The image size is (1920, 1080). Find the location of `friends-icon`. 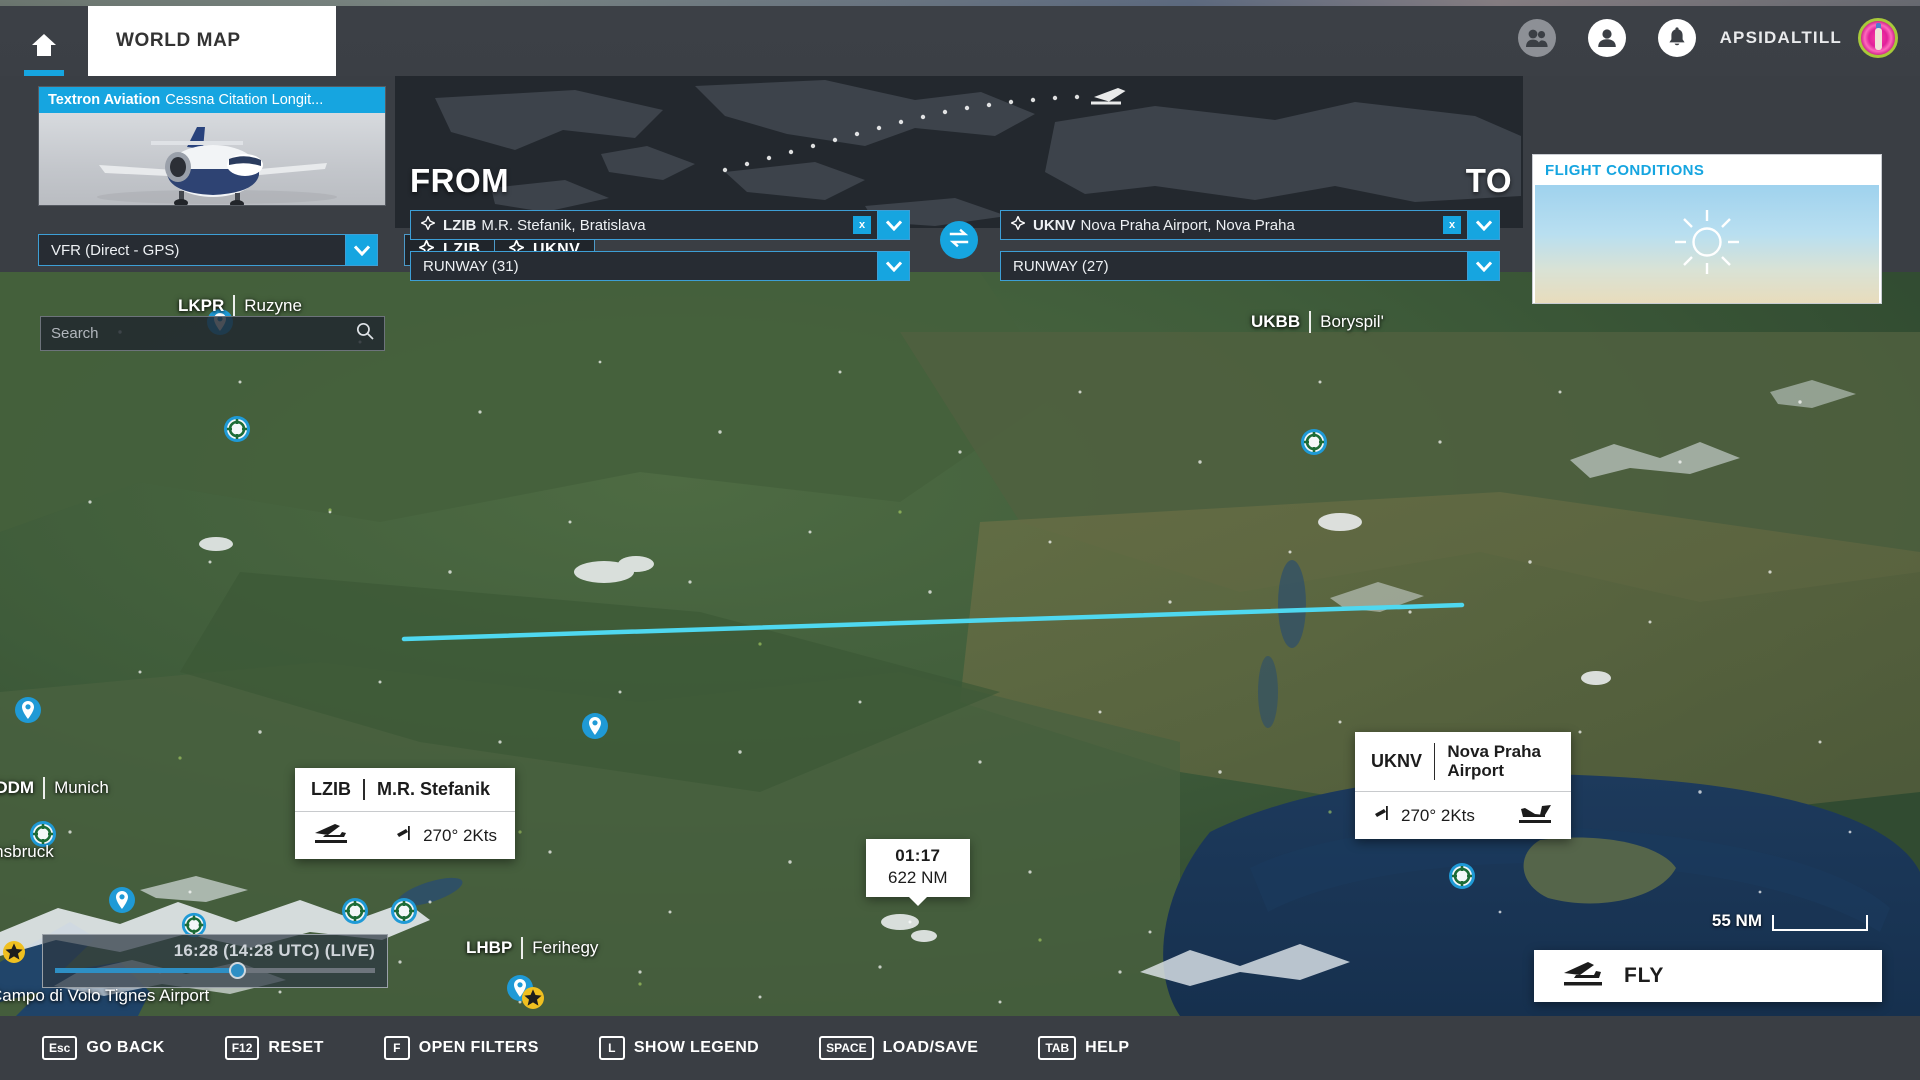

friends-icon is located at coordinates (1536, 38).